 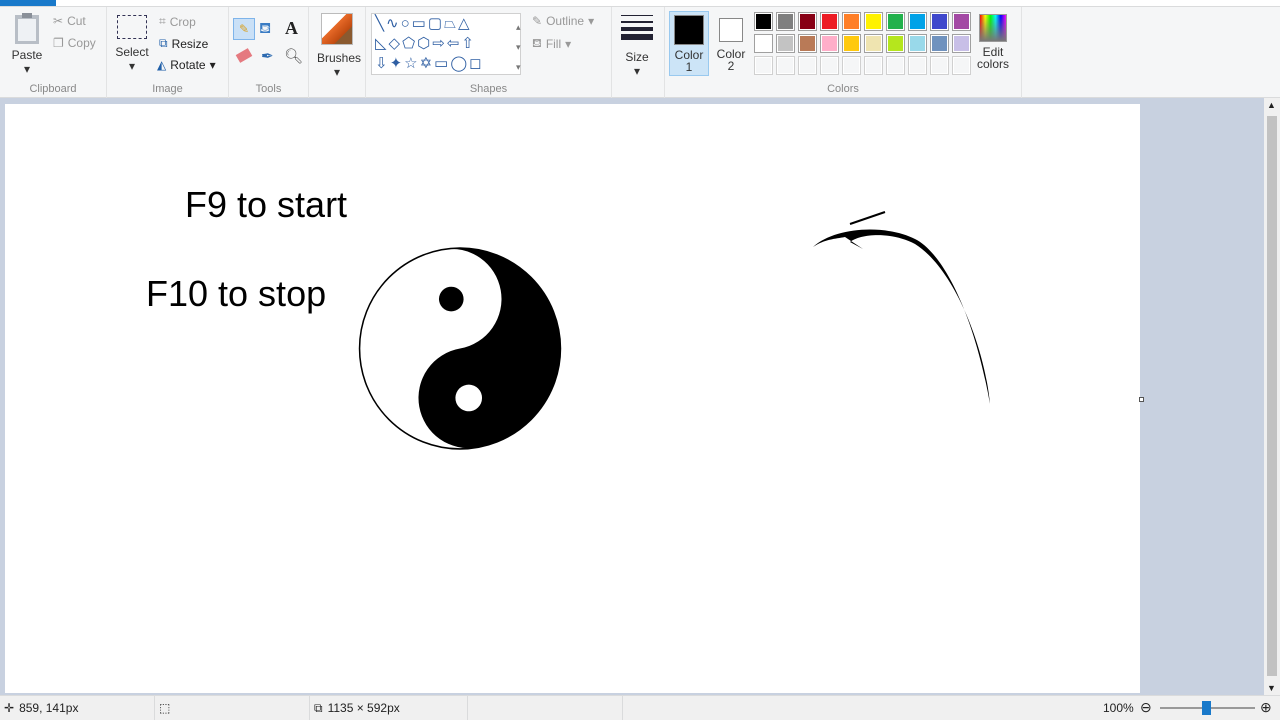 I want to click on zoom-slider-thumb, so click(x=1206, y=708).